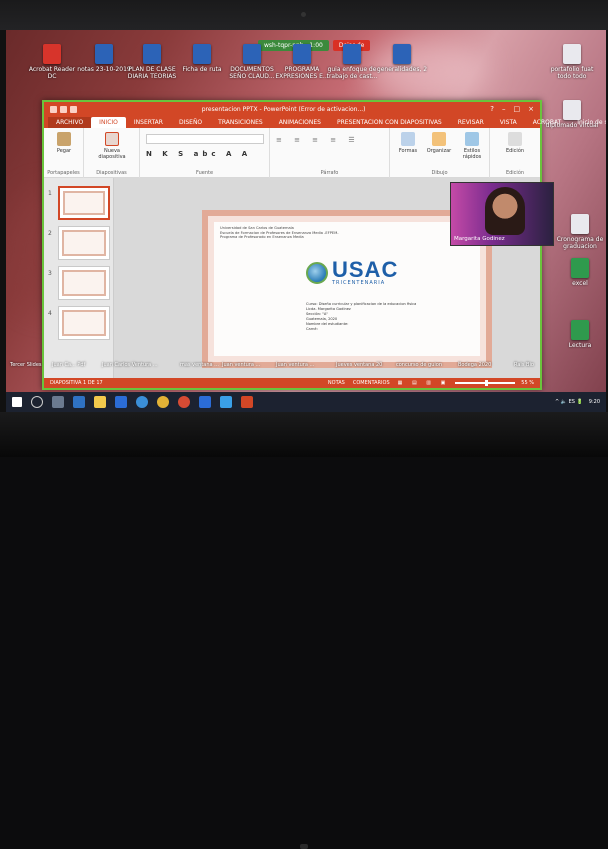 Image resolution: width=608 pixels, height=849 pixels. Describe the element at coordinates (472, 146) in the screenshot. I see `quick-styles-button: Estilos rápidos` at that location.